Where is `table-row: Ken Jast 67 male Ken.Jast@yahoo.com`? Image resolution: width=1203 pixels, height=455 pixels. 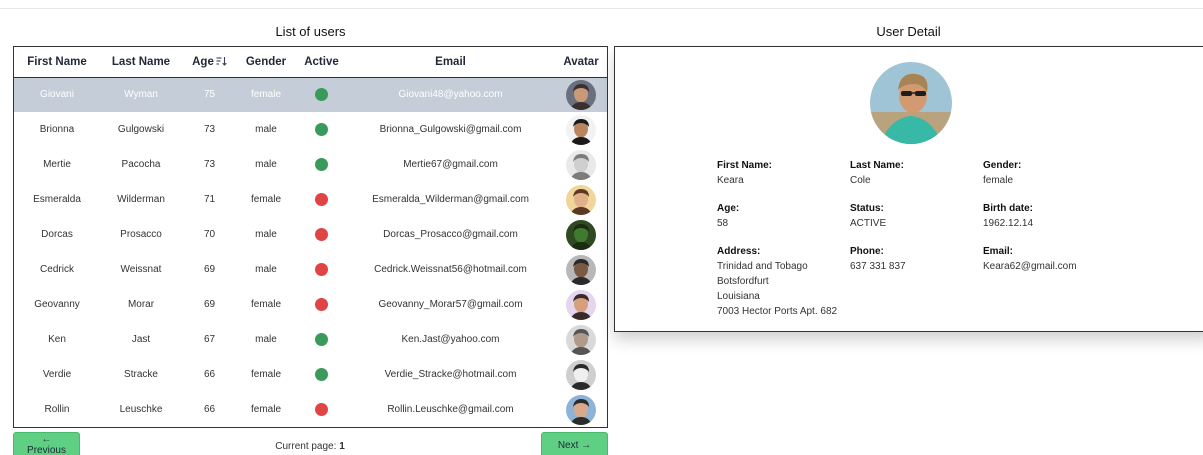 table-row: Ken Jast 67 male Ken.Jast@yahoo.com is located at coordinates (310, 339).